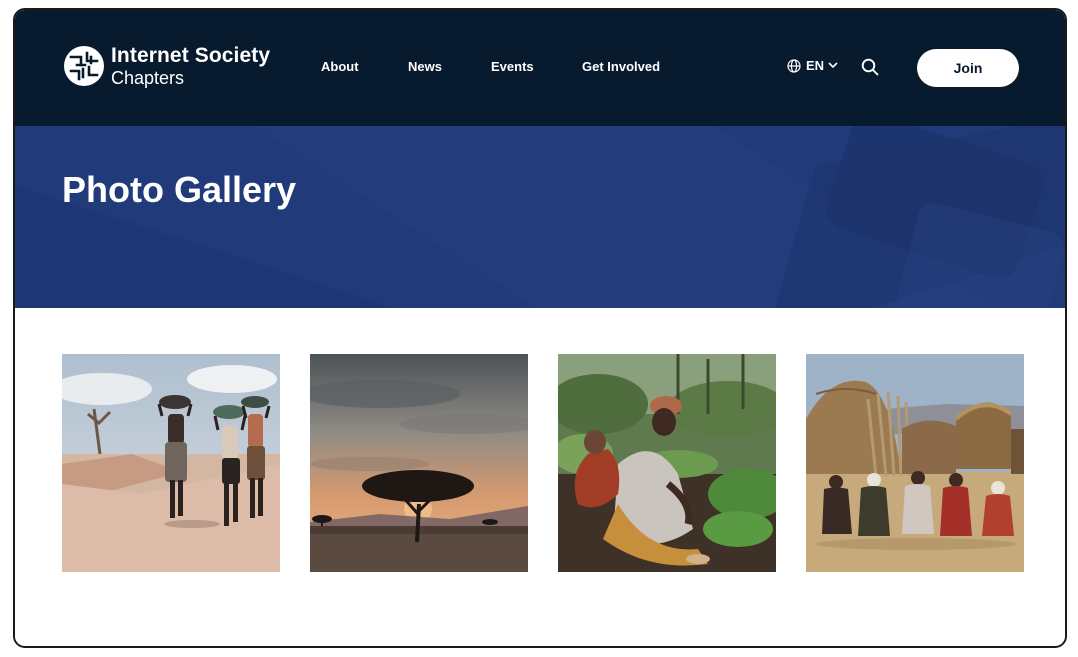 Image resolution: width=1078 pixels, height=657 pixels. I want to click on globe-icon, so click(794, 65).